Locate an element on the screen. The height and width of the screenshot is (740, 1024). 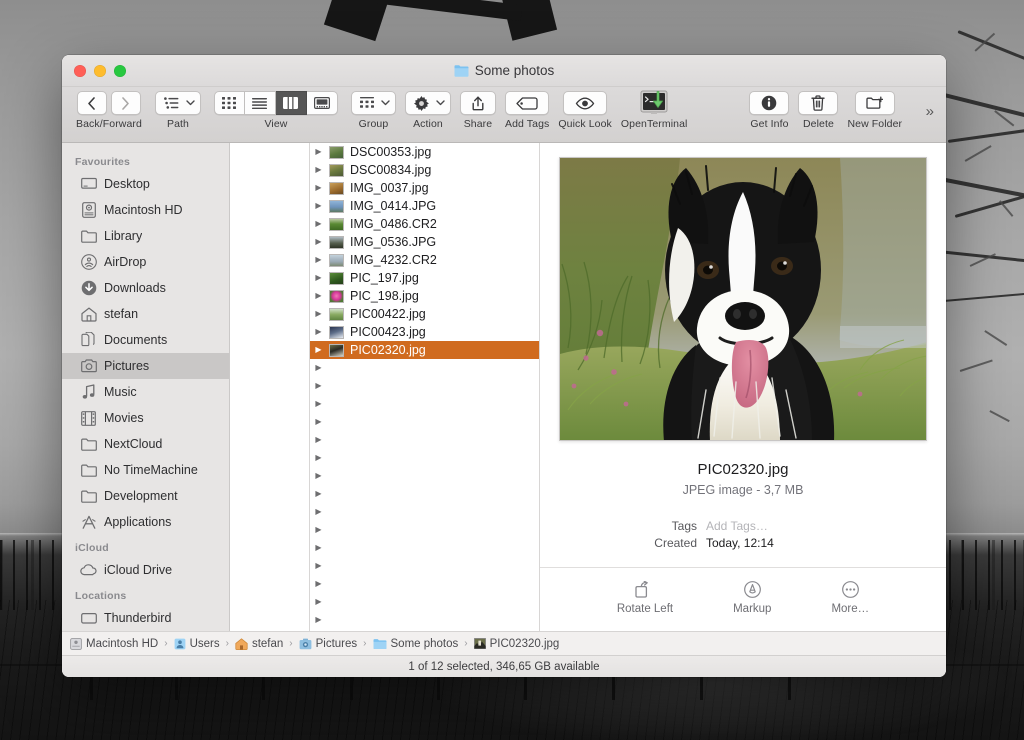
breadcrumb-stefan: stefan is located at coordinates (259, 644).